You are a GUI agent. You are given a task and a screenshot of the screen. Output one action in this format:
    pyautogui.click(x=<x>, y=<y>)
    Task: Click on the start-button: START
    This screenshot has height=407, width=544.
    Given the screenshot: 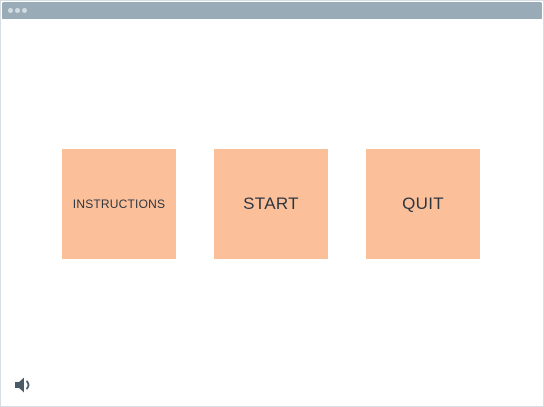 What is the action you would take?
    pyautogui.click(x=271, y=204)
    